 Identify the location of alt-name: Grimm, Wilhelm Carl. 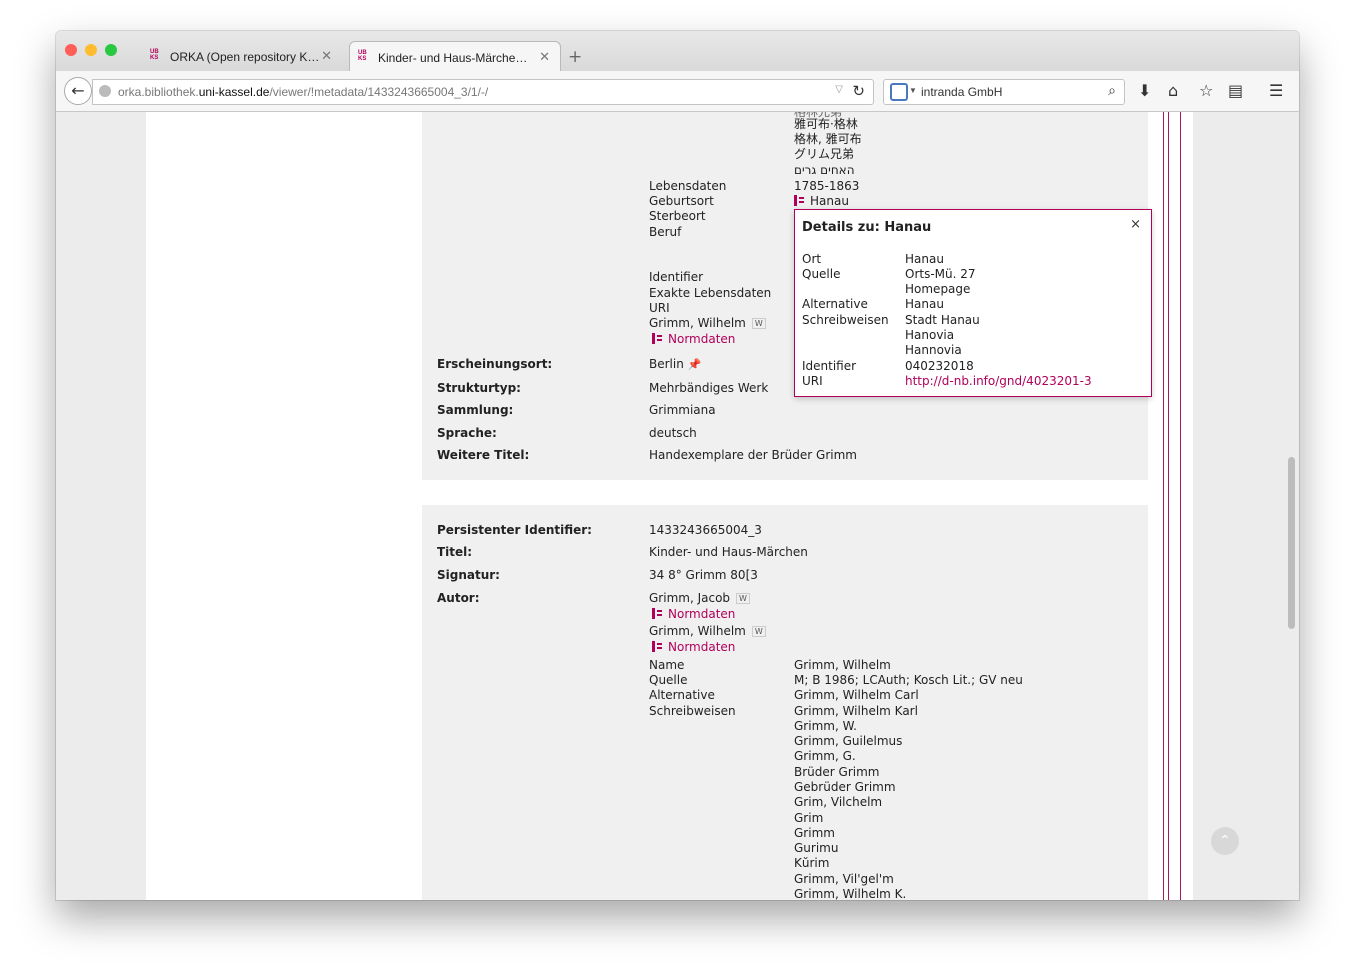
(856, 695).